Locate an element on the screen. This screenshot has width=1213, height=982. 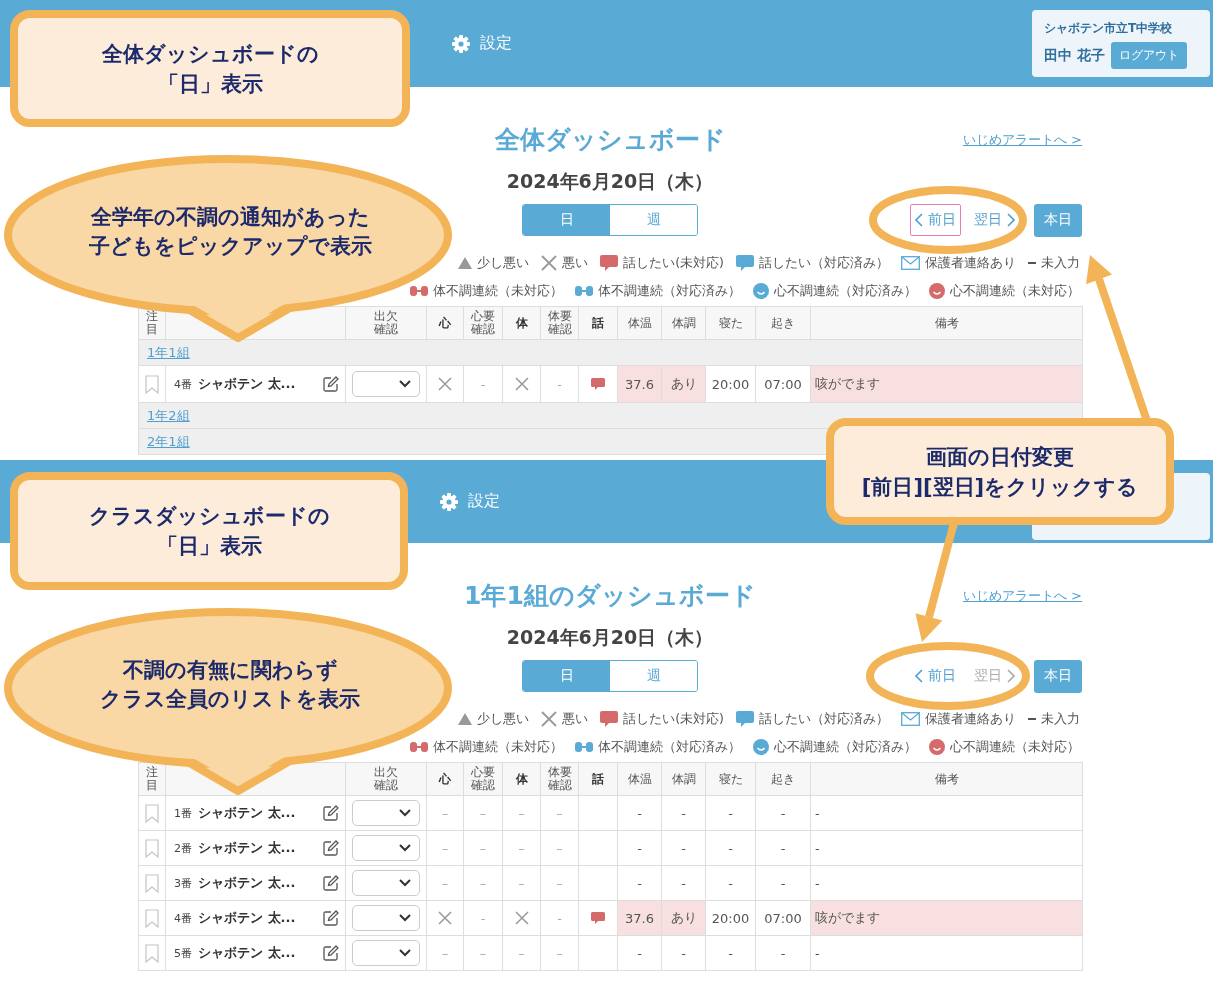
page-title: 全体ダッシュボード is located at coordinates (610, 140).